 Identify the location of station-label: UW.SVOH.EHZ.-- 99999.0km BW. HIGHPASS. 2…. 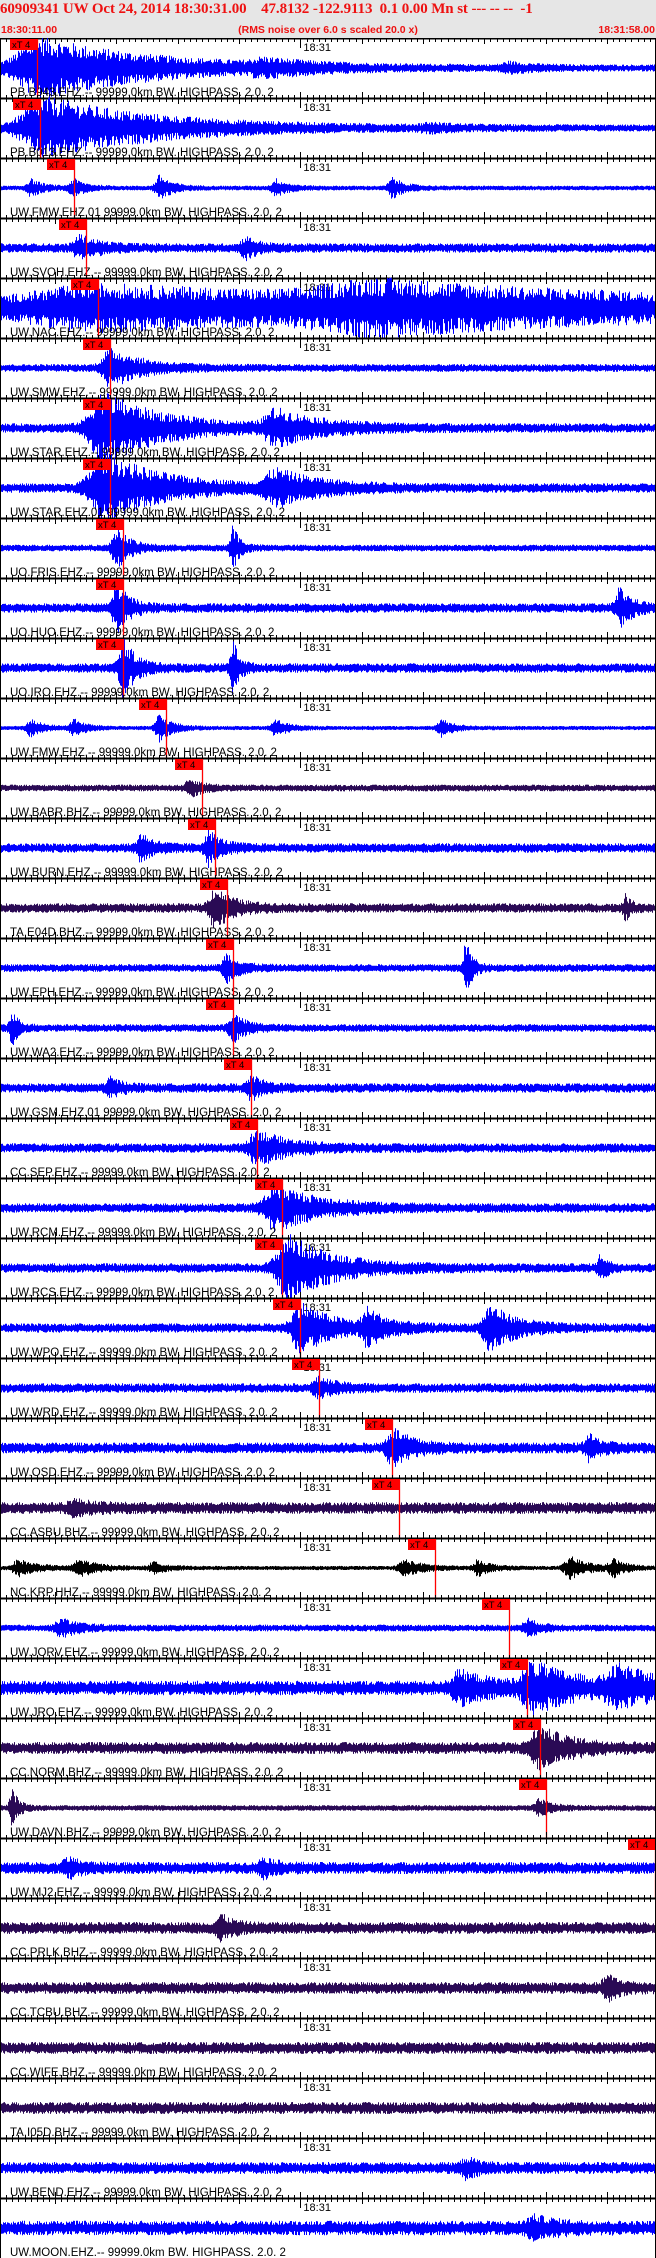
(146, 273).